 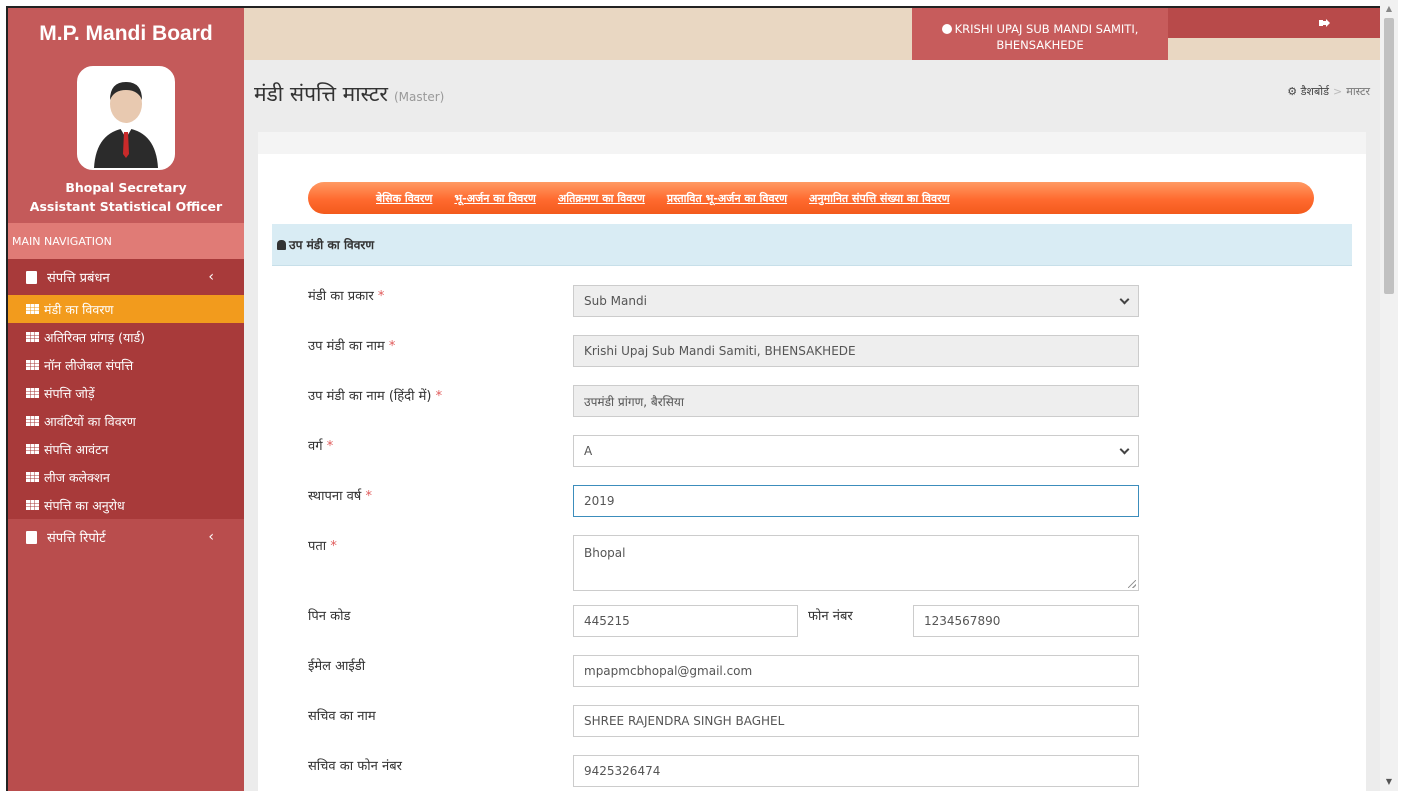 I want to click on category-select: A, so click(x=856, y=451).